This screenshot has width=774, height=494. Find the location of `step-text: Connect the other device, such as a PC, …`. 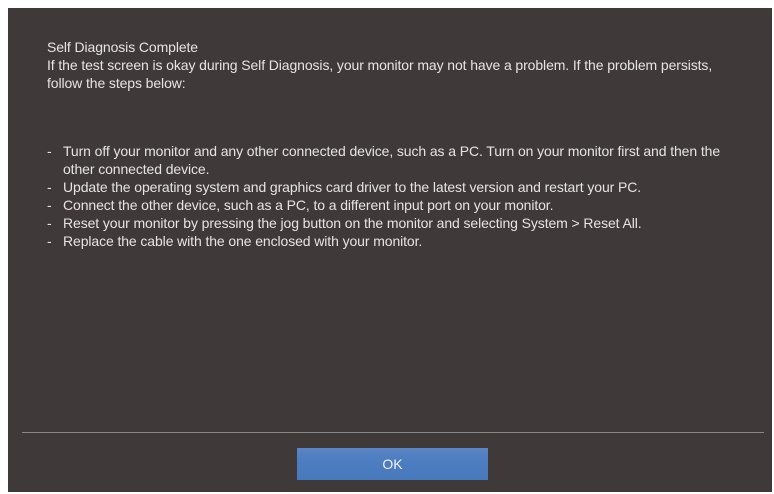

step-text: Connect the other device, such as a PC, … is located at coordinates (308, 205).